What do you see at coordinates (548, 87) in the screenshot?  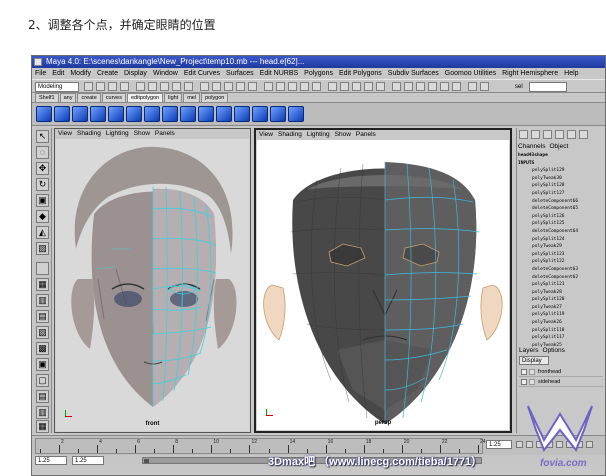 I see `selection-field` at bounding box center [548, 87].